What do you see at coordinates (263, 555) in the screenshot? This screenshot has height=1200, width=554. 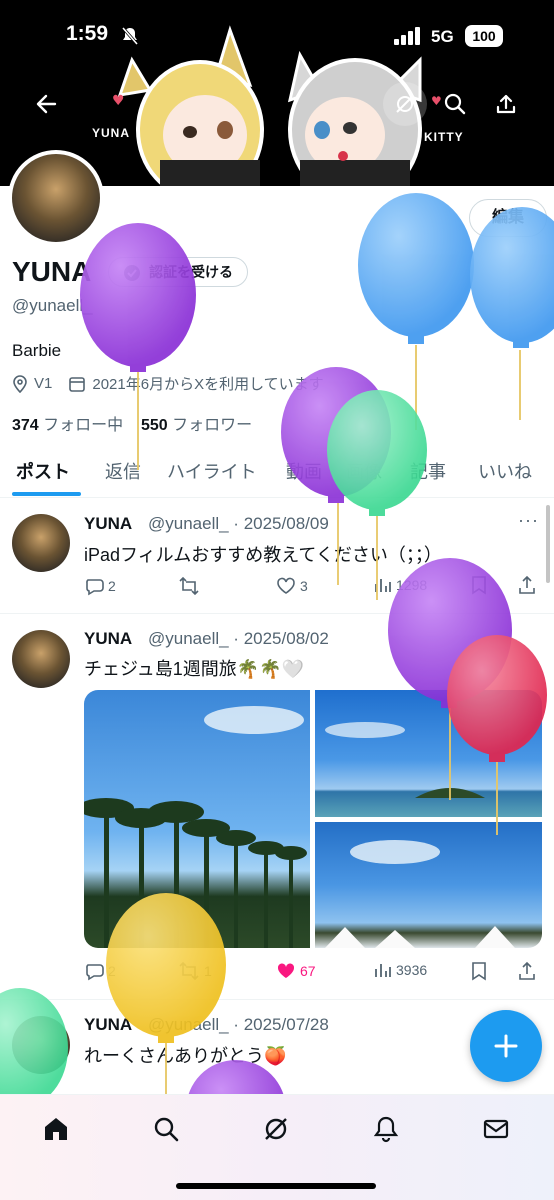 I see `post-text: iPadフィルムおすすめ教えてください（；；）` at bounding box center [263, 555].